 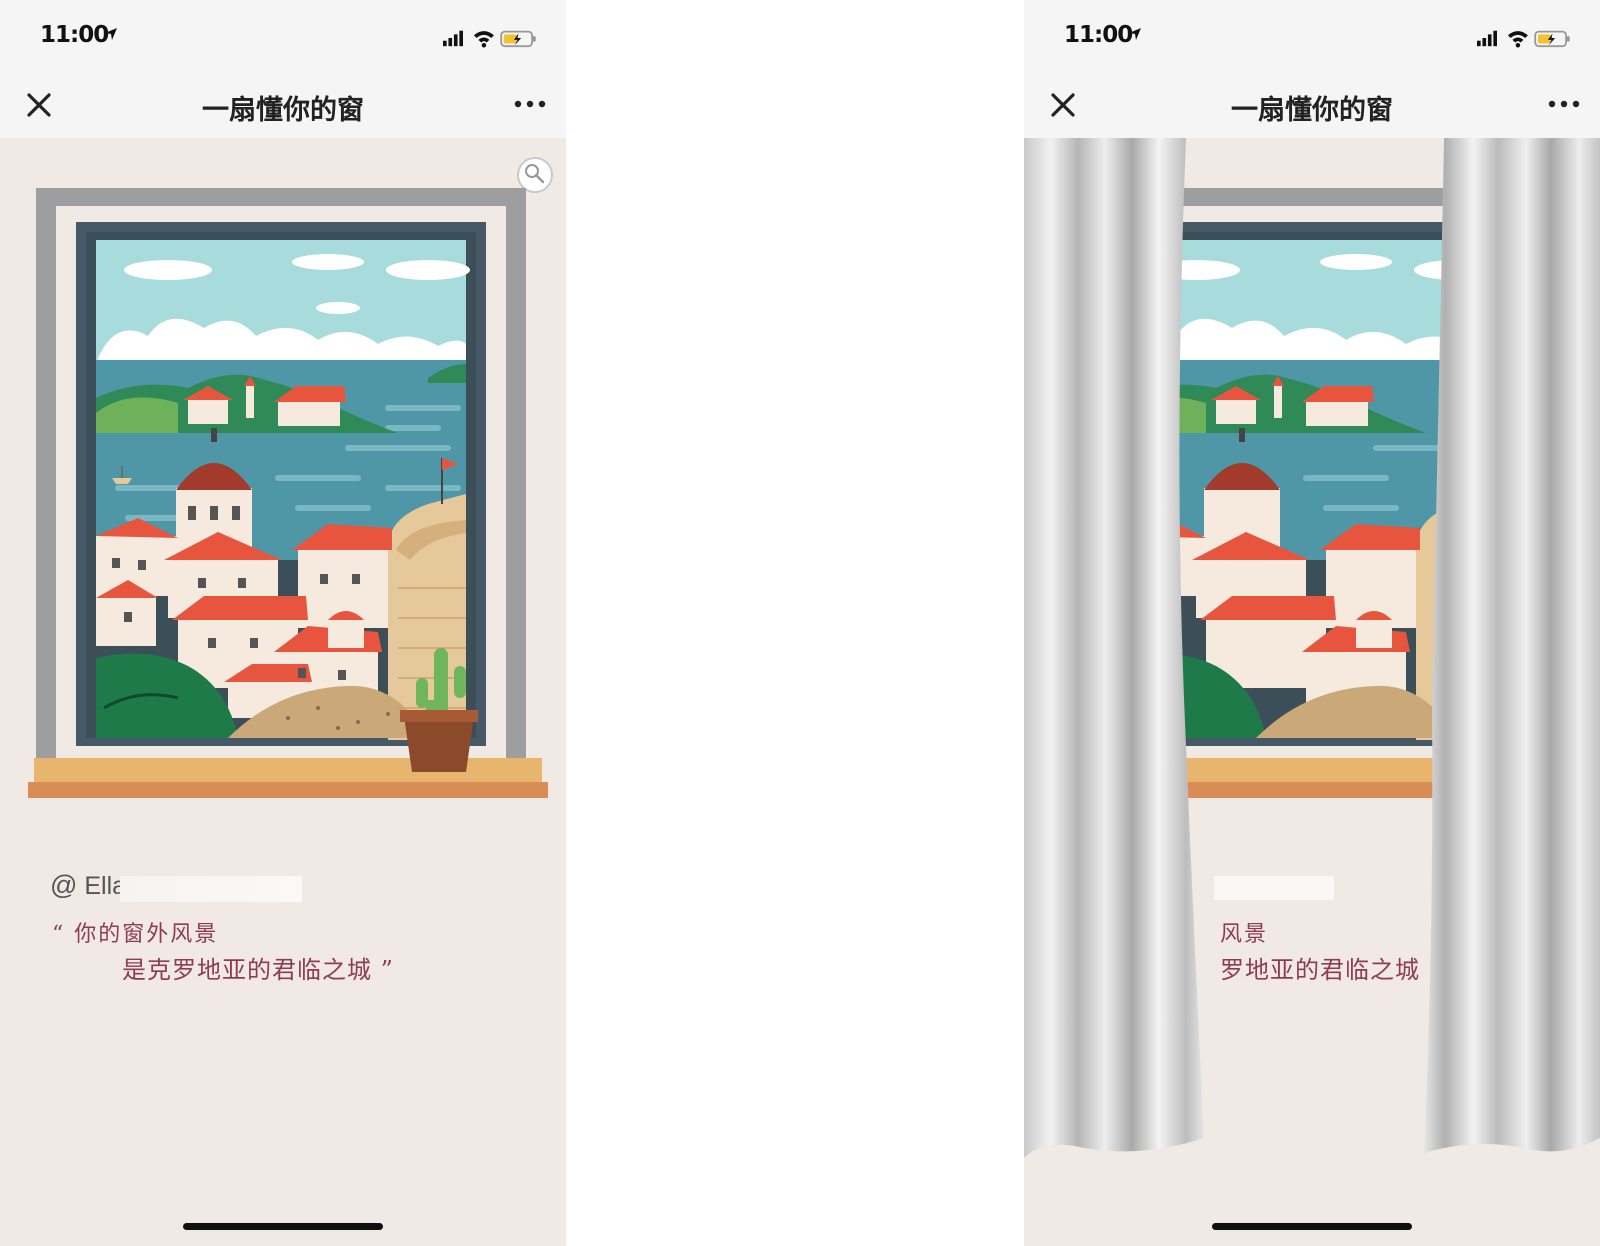 I want to click on quote-line-1: “ 你的窗外风景, so click(x=135, y=934).